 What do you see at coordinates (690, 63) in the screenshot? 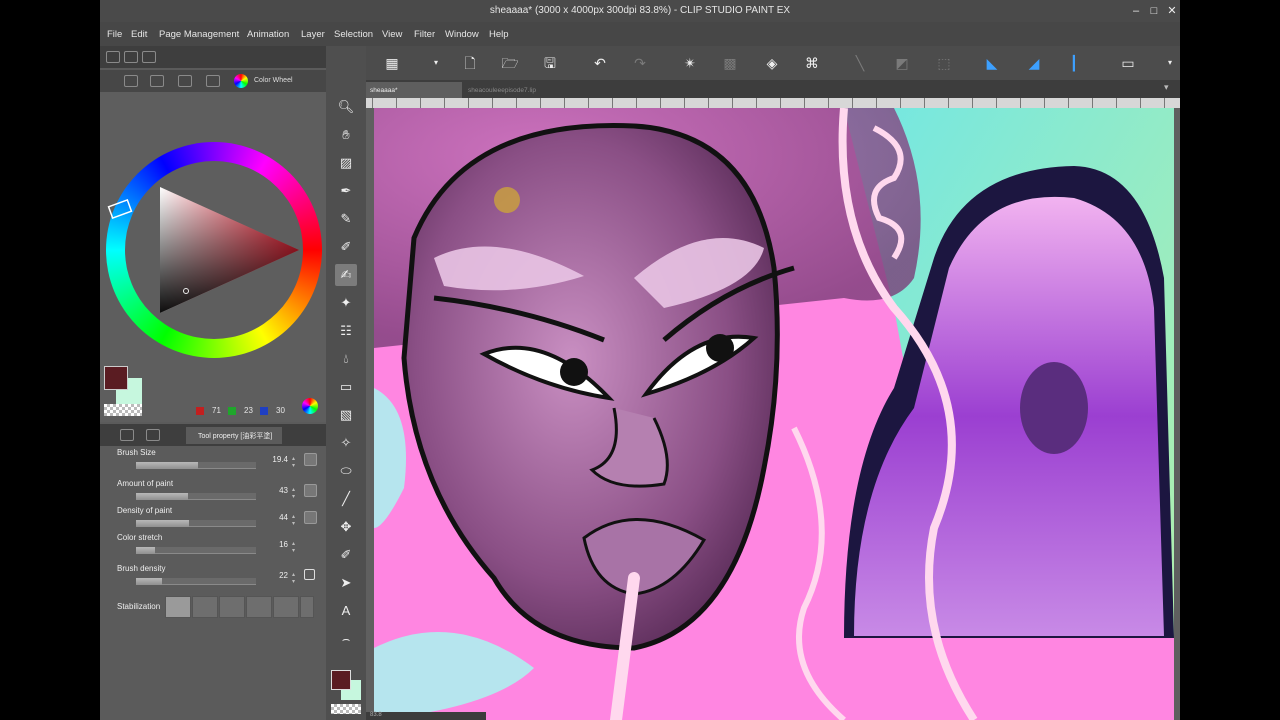
I see `snap-icon: ✴` at bounding box center [690, 63].